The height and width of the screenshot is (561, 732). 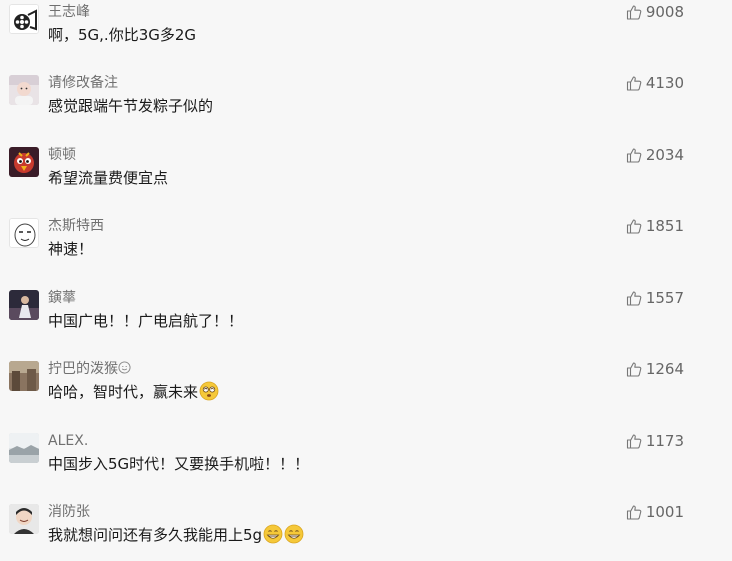 I want to click on comment-author: 顿顿, so click(x=62, y=155).